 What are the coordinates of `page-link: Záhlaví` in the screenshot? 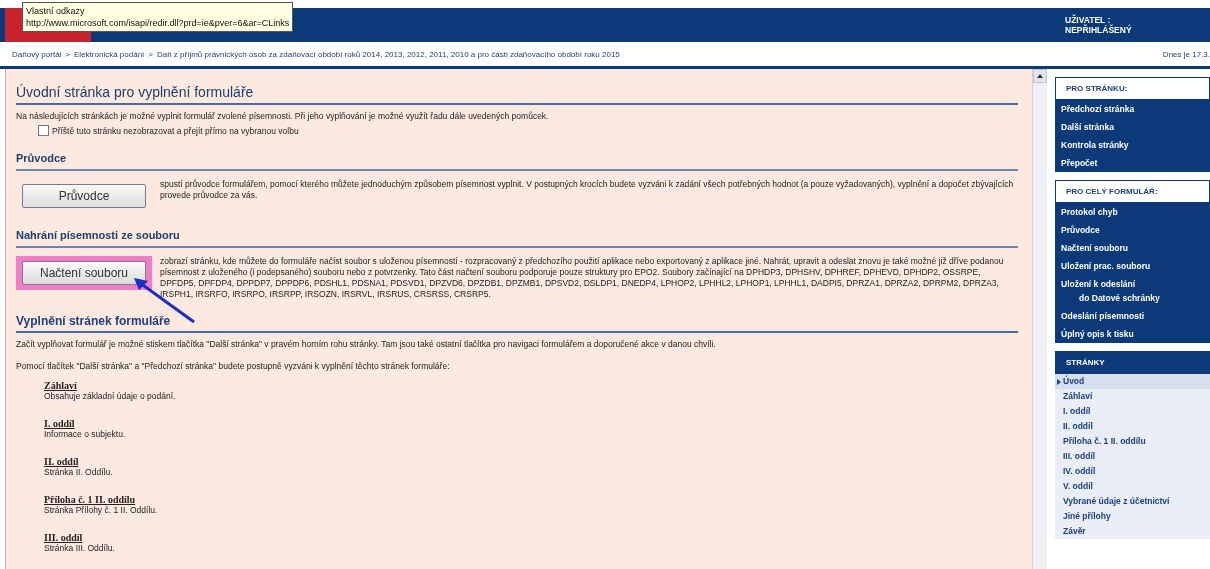 It's located at (531, 385).